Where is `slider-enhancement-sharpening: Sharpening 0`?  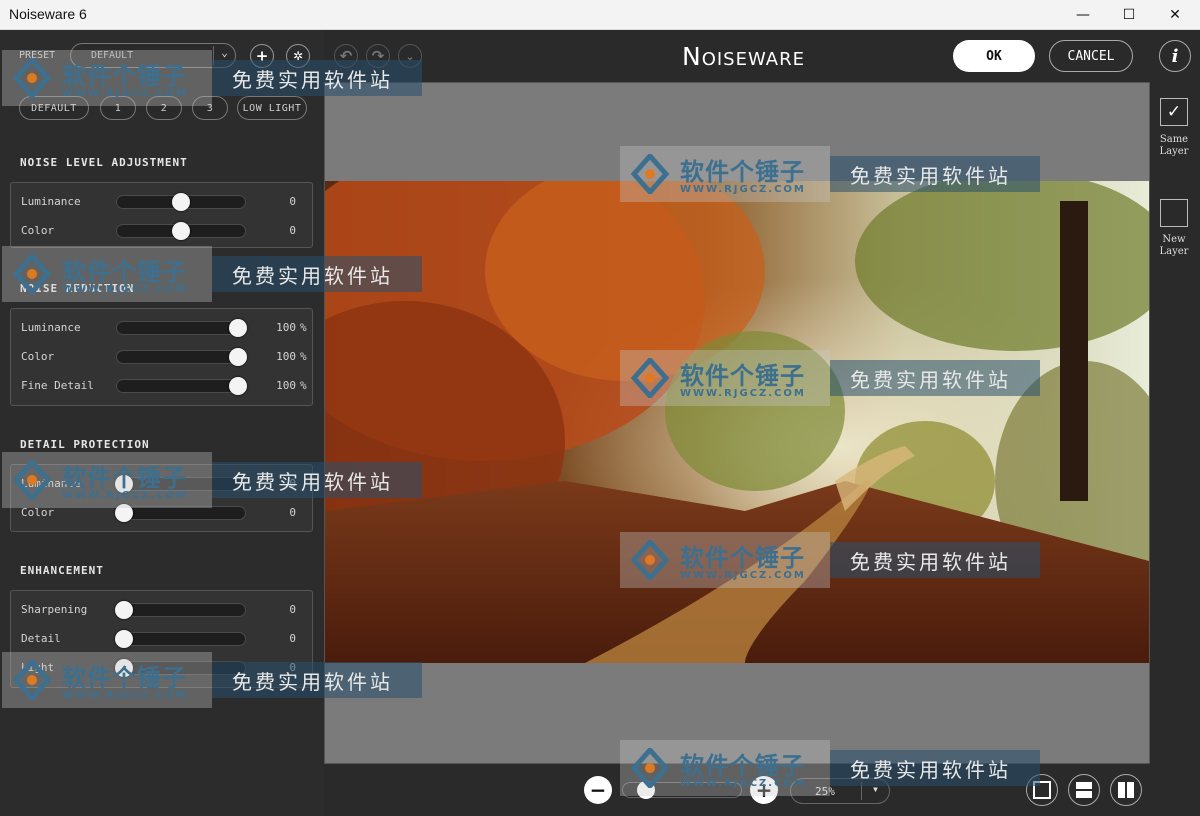
slider-enhancement-sharpening: Sharpening 0 is located at coordinates (166, 610).